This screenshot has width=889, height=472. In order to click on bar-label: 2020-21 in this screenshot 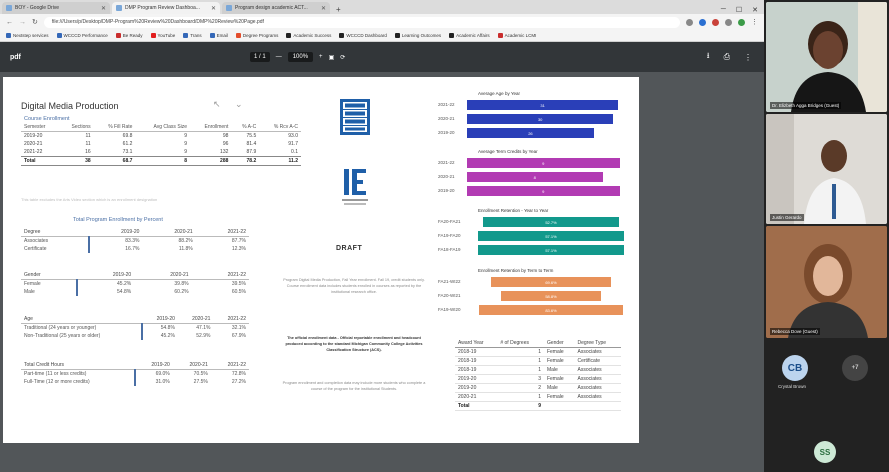, I will do `click(446, 176)`.